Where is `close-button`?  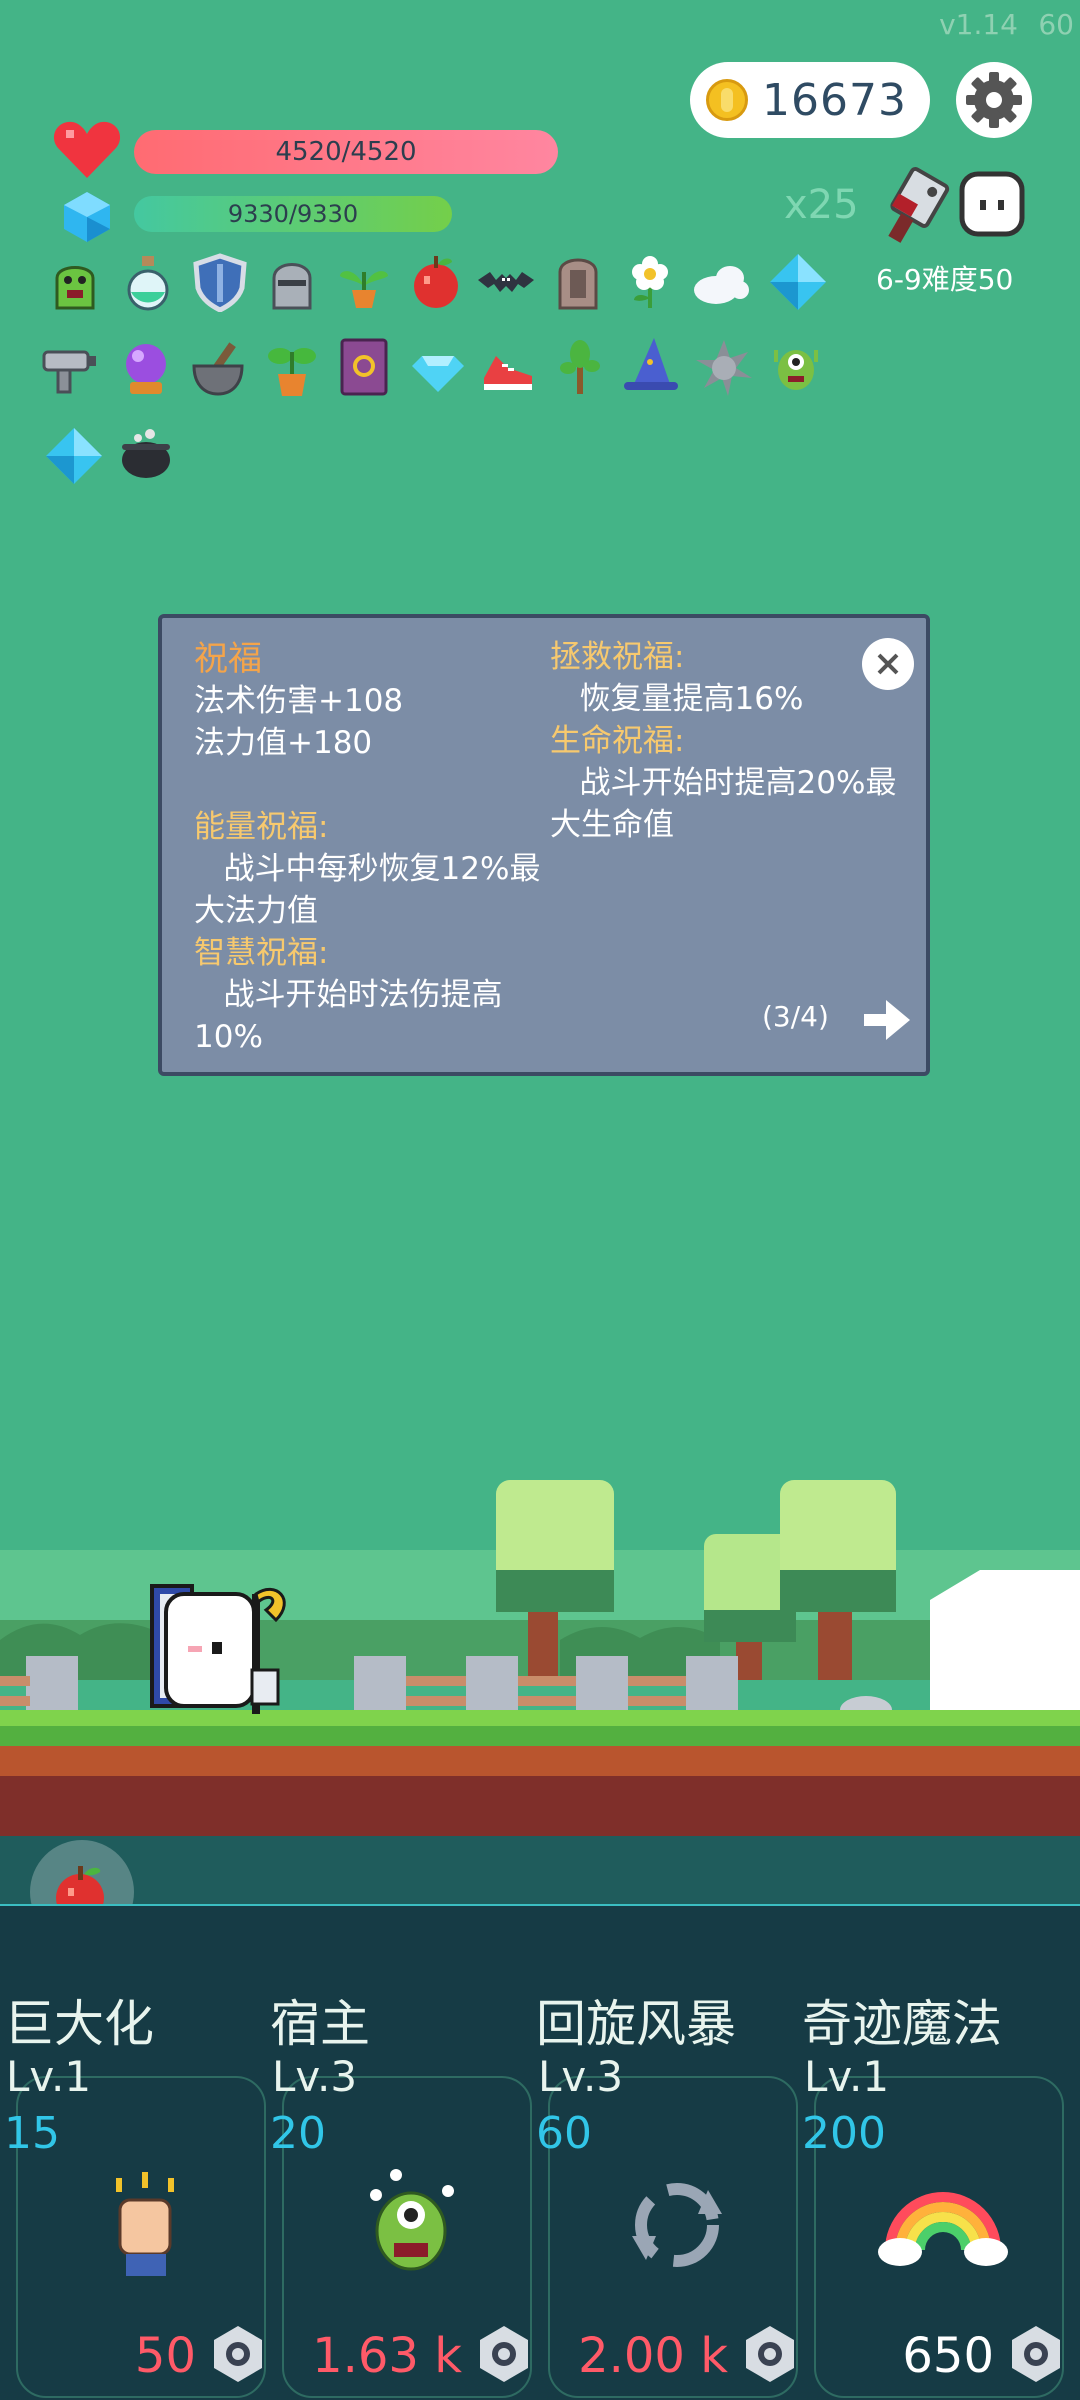
close-button is located at coordinates (888, 664).